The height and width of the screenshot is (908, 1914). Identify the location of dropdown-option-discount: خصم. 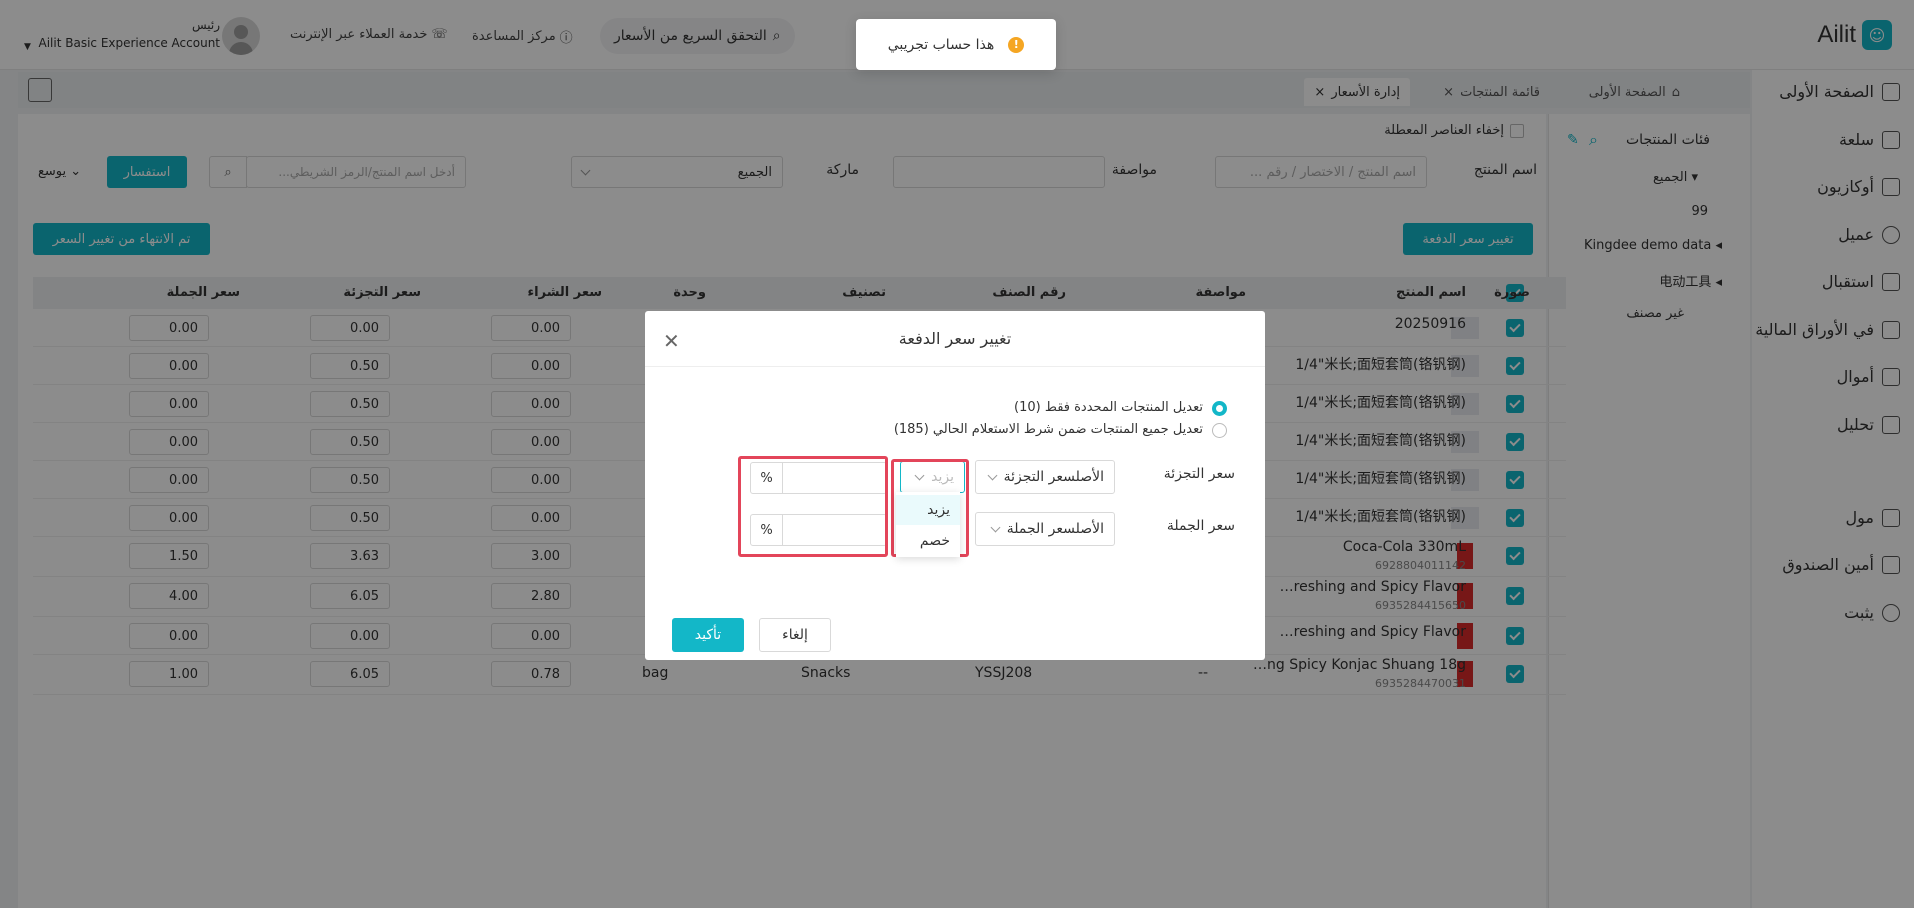
(928, 541).